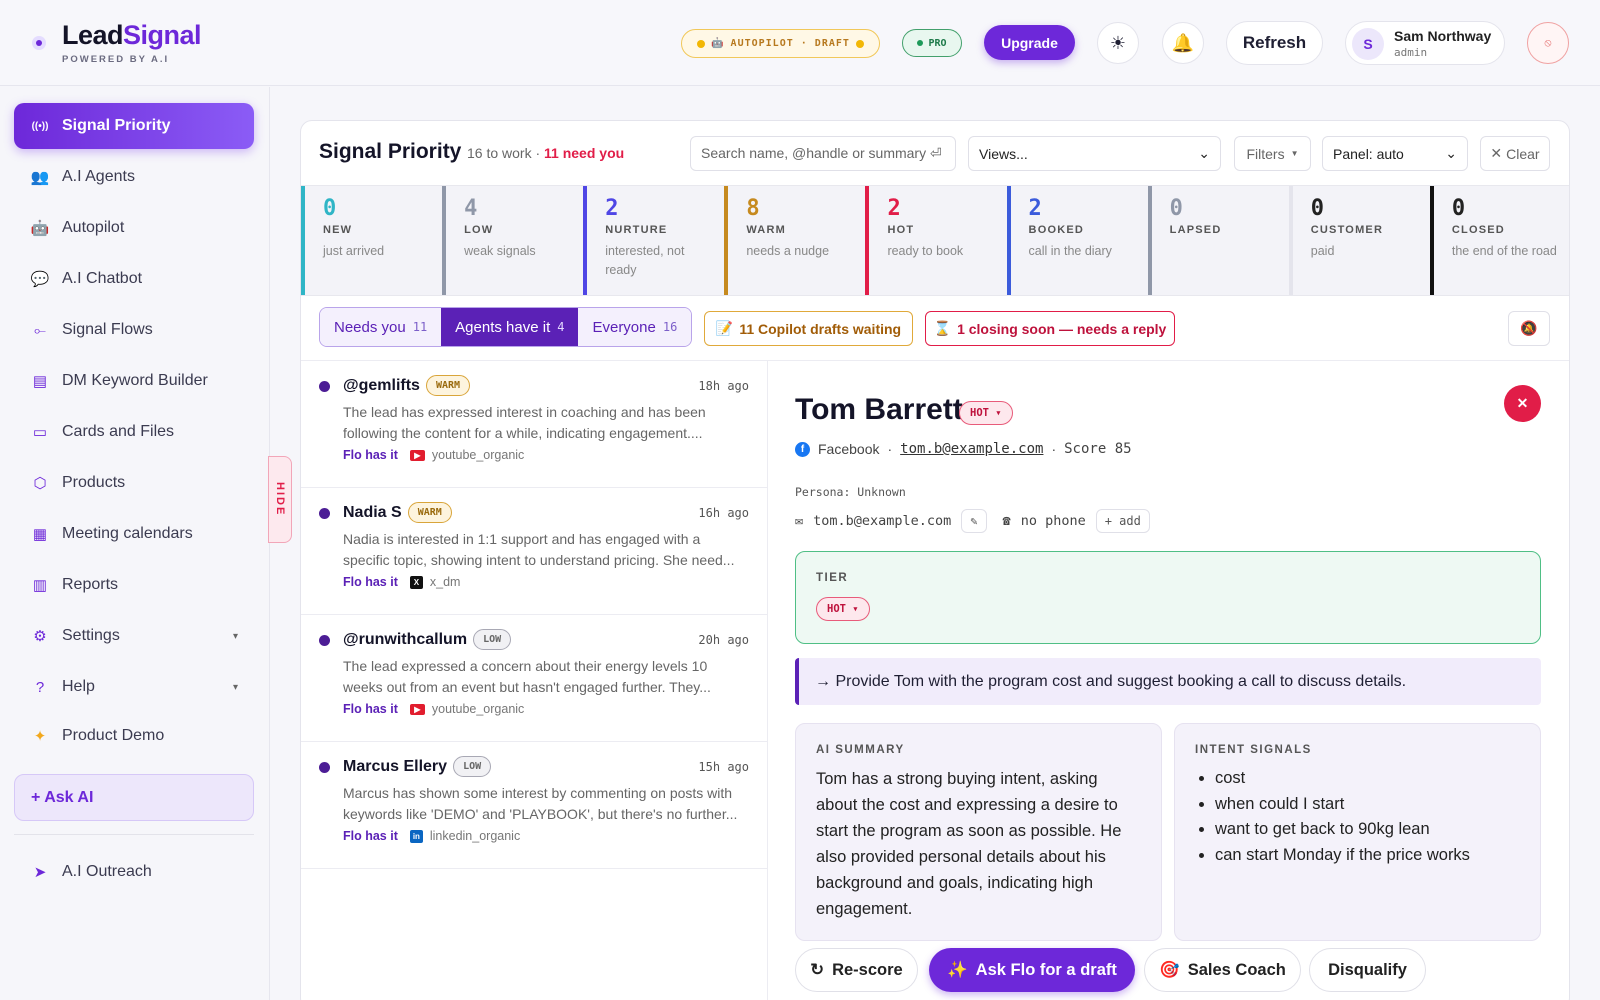 Image resolution: width=1600 pixels, height=1000 pixels. Describe the element at coordinates (371, 240) in the screenshot. I see `stage-new: 0 NEW just arrived` at that location.